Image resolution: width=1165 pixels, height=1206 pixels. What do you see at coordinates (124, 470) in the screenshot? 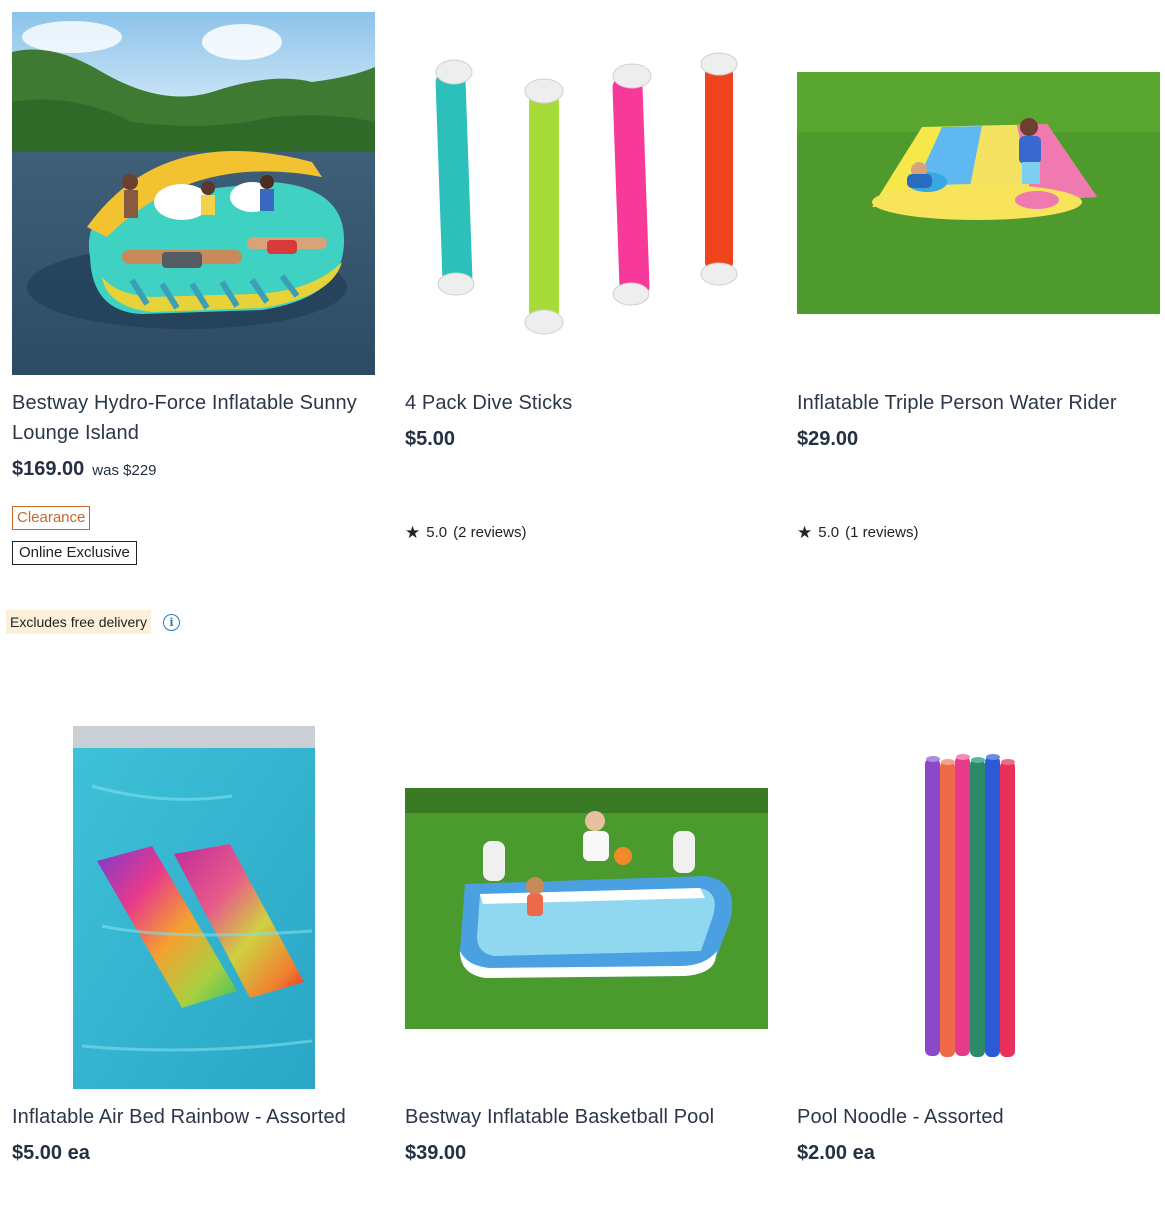
I see `was-price: was $229` at bounding box center [124, 470].